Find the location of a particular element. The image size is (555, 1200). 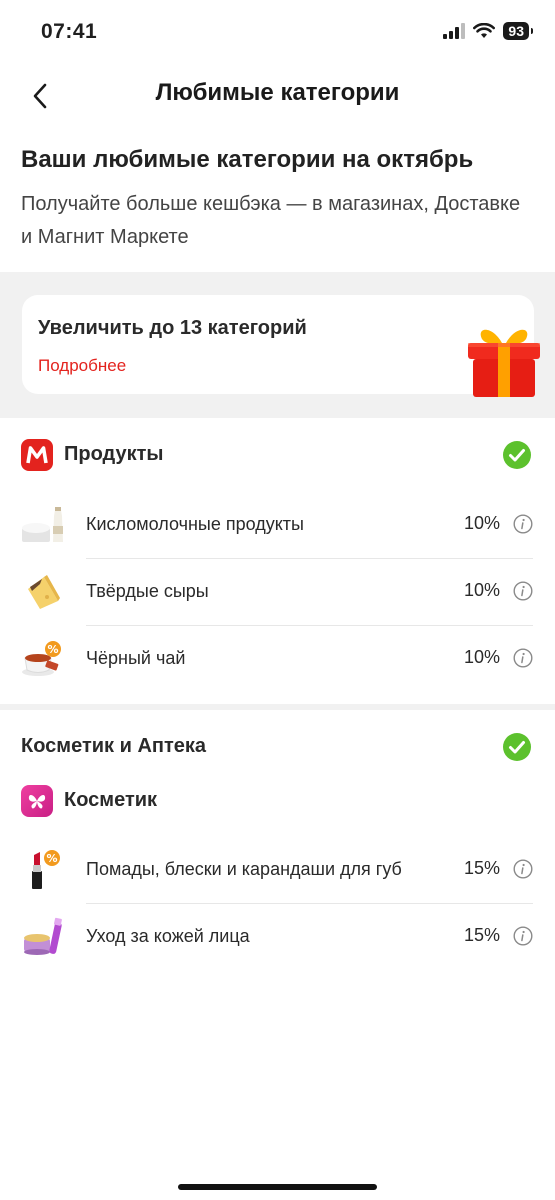

status-indicators: 93 is located at coordinates (488, 31).